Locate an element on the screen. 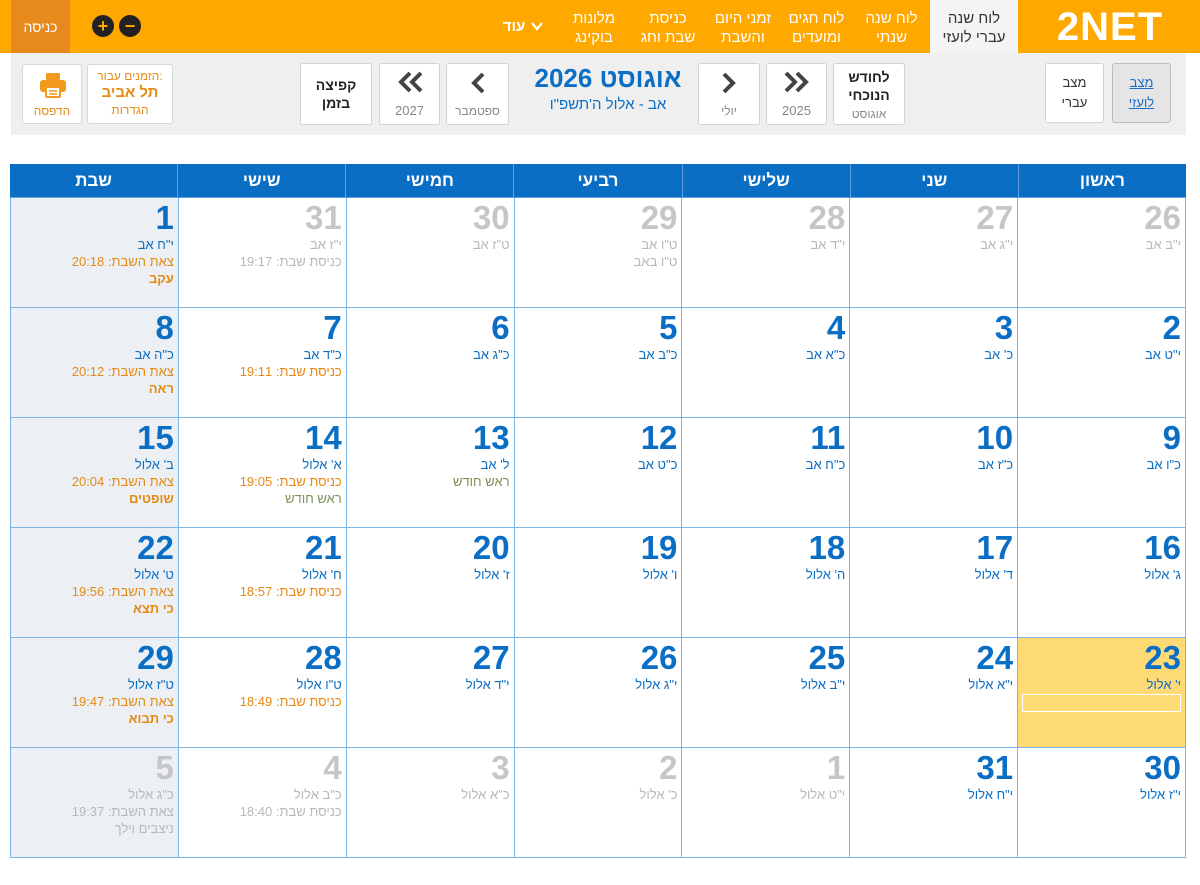 The image size is (1200, 885). hebrew-date: ז' אלול is located at coordinates (492, 574).